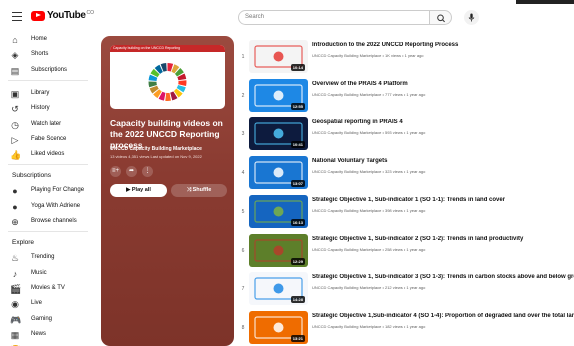 This screenshot has width=574, height=346. Describe the element at coordinates (202, 190) in the screenshot. I see `shuffle-label: Shuffle` at that location.